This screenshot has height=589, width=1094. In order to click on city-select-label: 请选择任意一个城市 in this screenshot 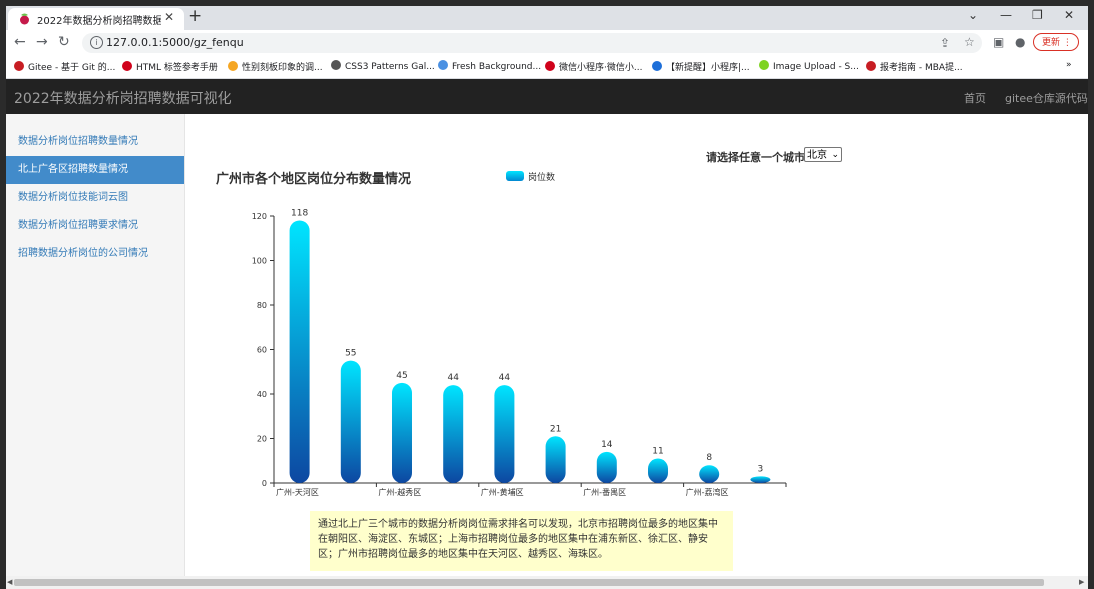, I will do `click(755, 157)`.